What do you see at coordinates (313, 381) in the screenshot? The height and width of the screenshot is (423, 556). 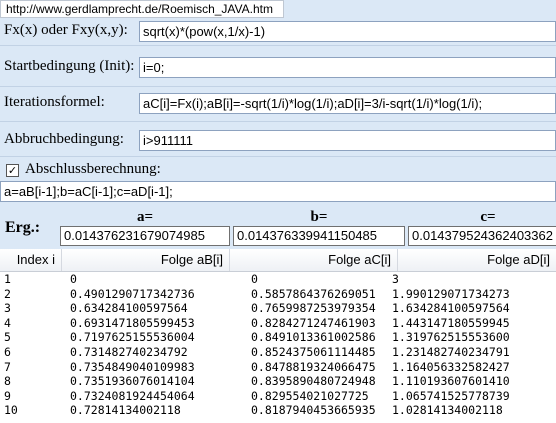 I see `cell-ac: 0.8395890480724948` at bounding box center [313, 381].